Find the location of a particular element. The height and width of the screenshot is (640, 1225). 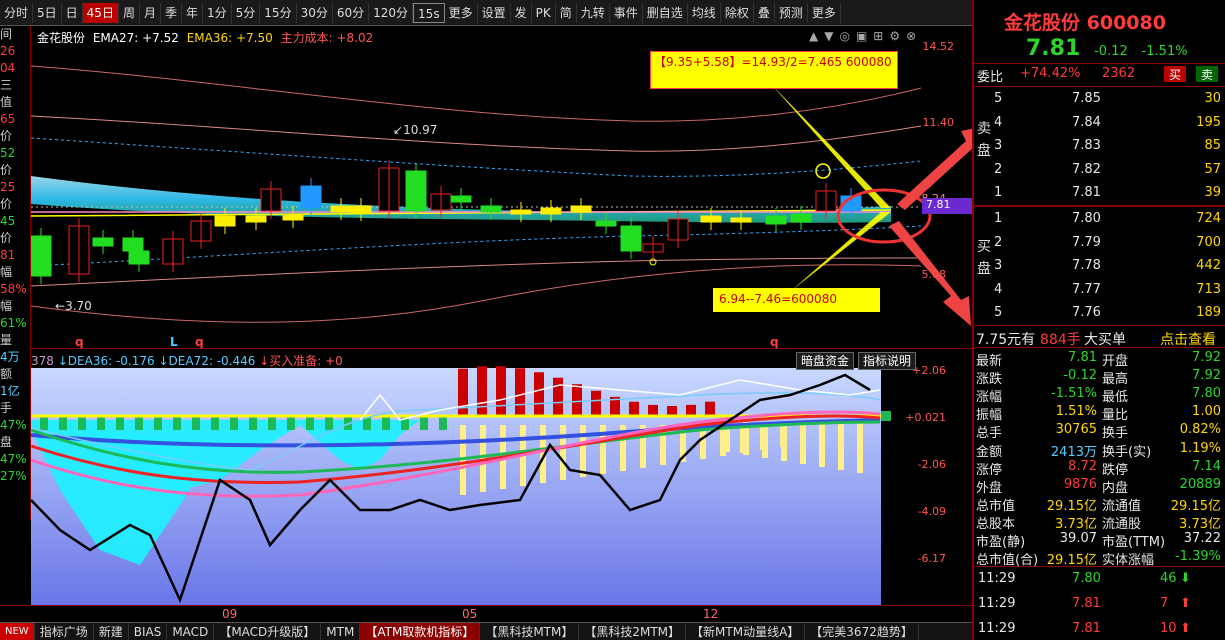

eye-icon: ◎ is located at coordinates (847, 36).